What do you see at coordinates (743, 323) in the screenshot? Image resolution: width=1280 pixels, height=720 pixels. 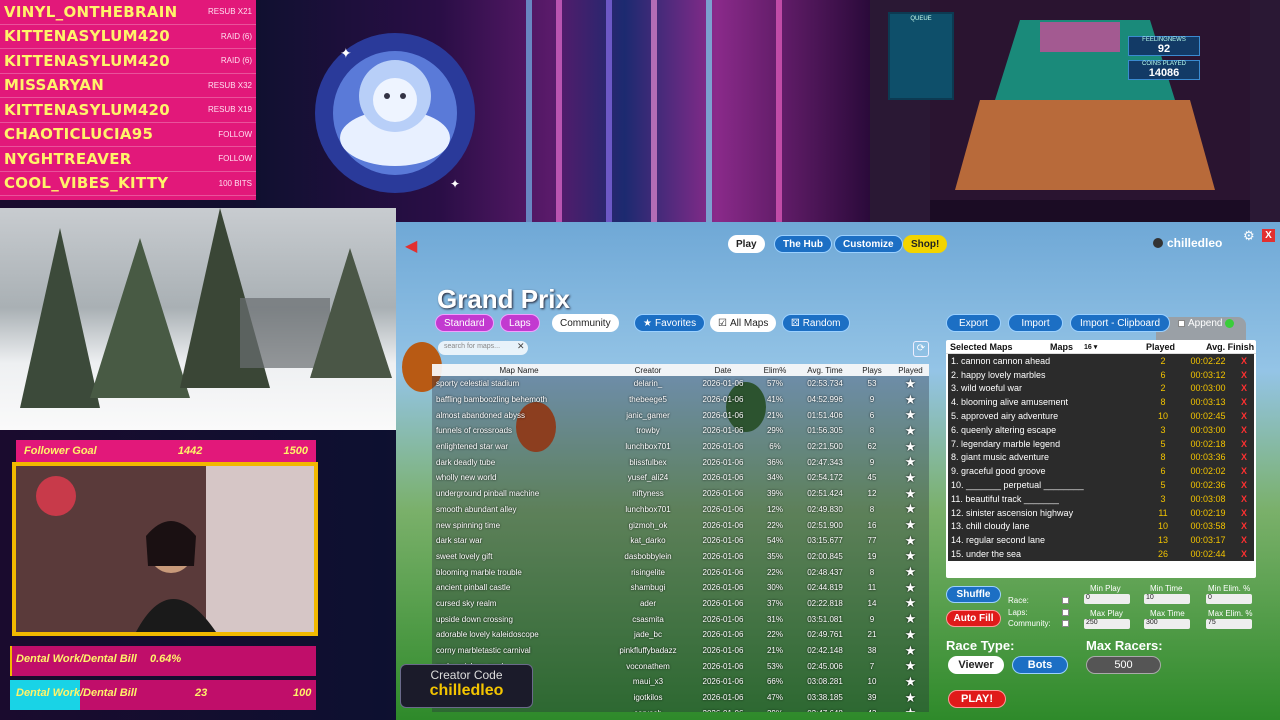 I see `filter-all-maps: ☑ All Maps` at bounding box center [743, 323].